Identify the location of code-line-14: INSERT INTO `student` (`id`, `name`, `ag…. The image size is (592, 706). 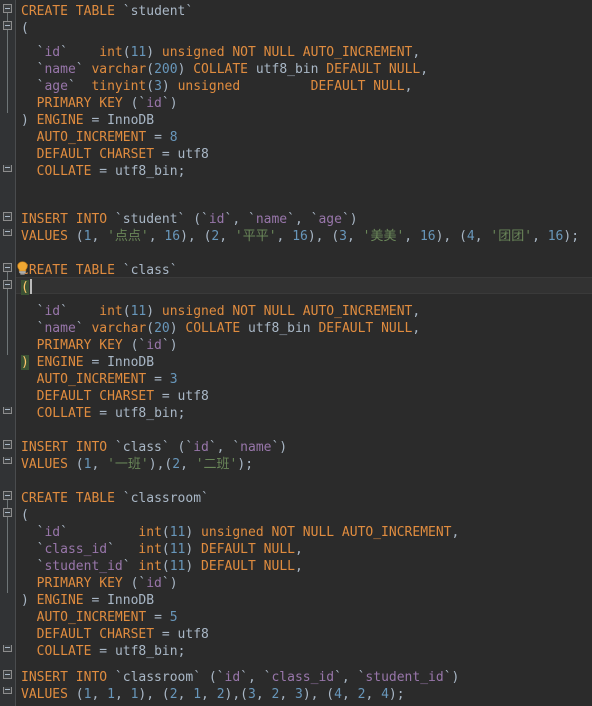
(296, 219).